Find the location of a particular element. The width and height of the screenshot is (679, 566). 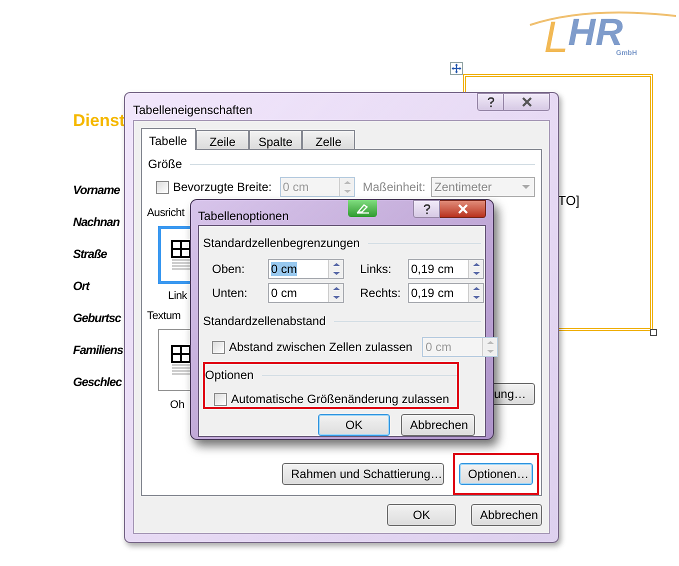

tab: Zelle is located at coordinates (328, 139).